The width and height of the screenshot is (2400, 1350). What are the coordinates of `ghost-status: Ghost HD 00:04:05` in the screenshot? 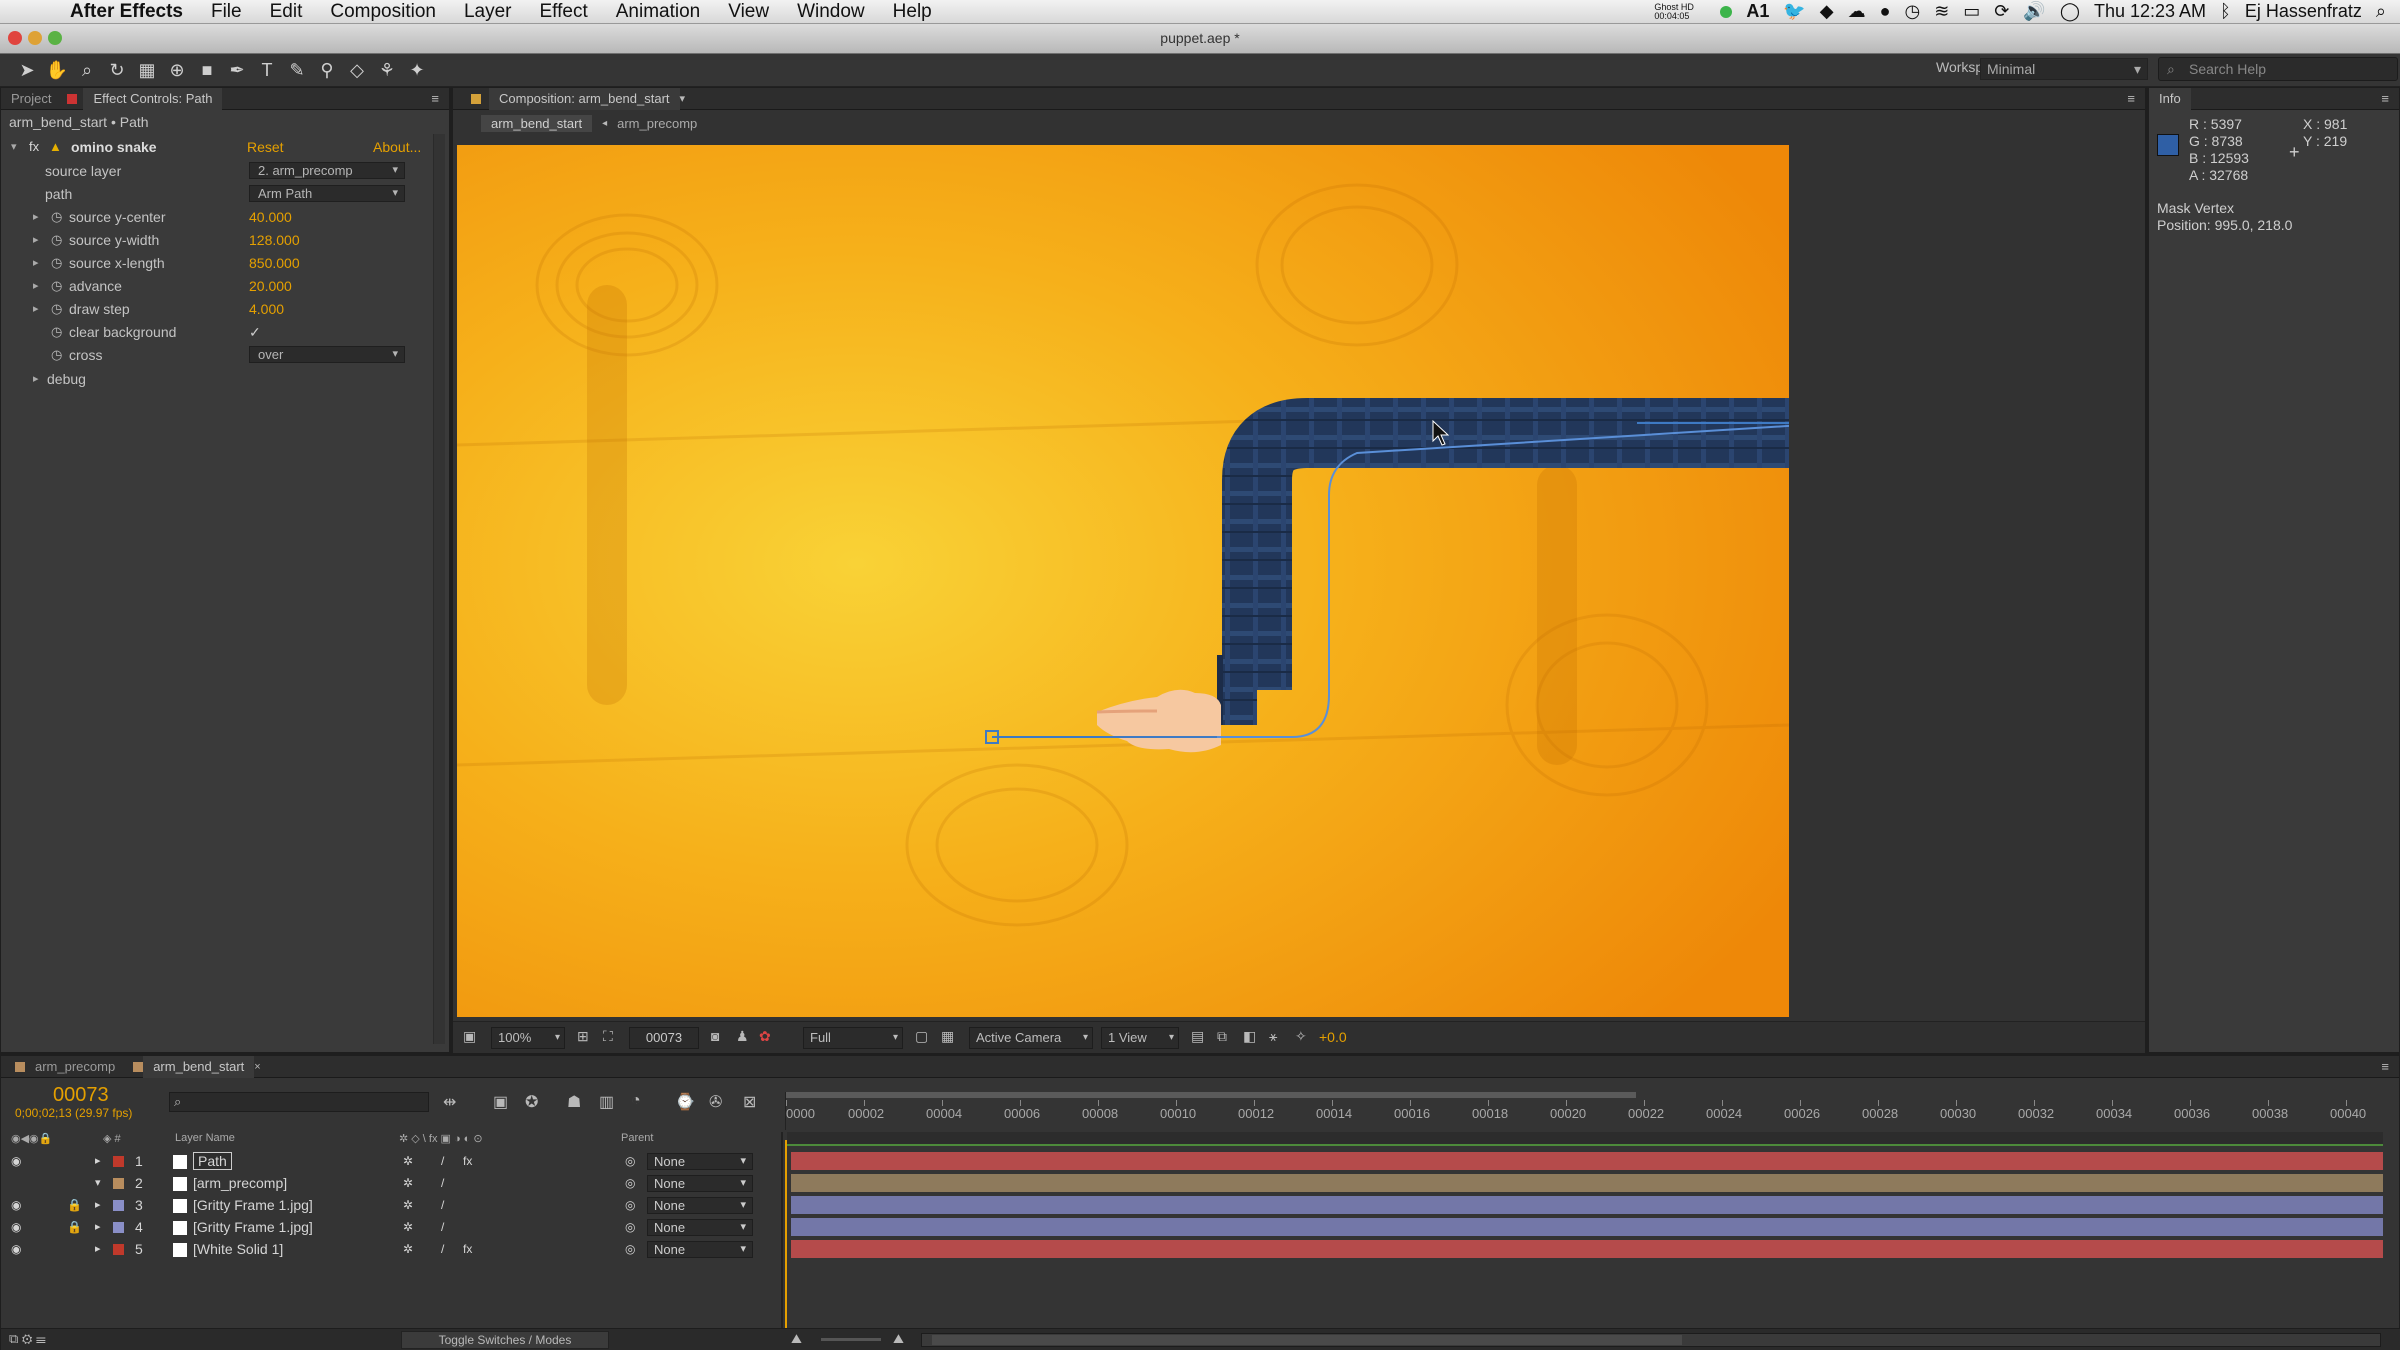 It's located at (1680, 11).